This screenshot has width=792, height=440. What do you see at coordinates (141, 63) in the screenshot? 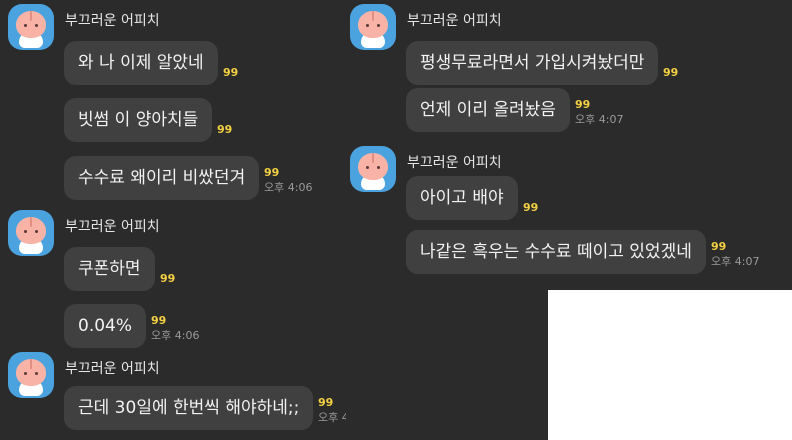
I see `message-bubble: 와 나 이제 알았네` at bounding box center [141, 63].